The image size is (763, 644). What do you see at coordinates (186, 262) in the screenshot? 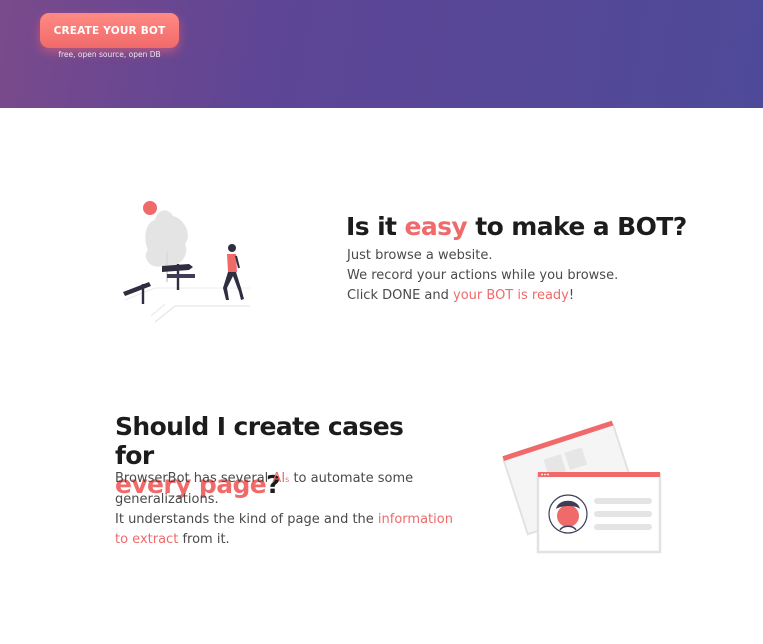
I see `signpost-walker-illustration` at bounding box center [186, 262].